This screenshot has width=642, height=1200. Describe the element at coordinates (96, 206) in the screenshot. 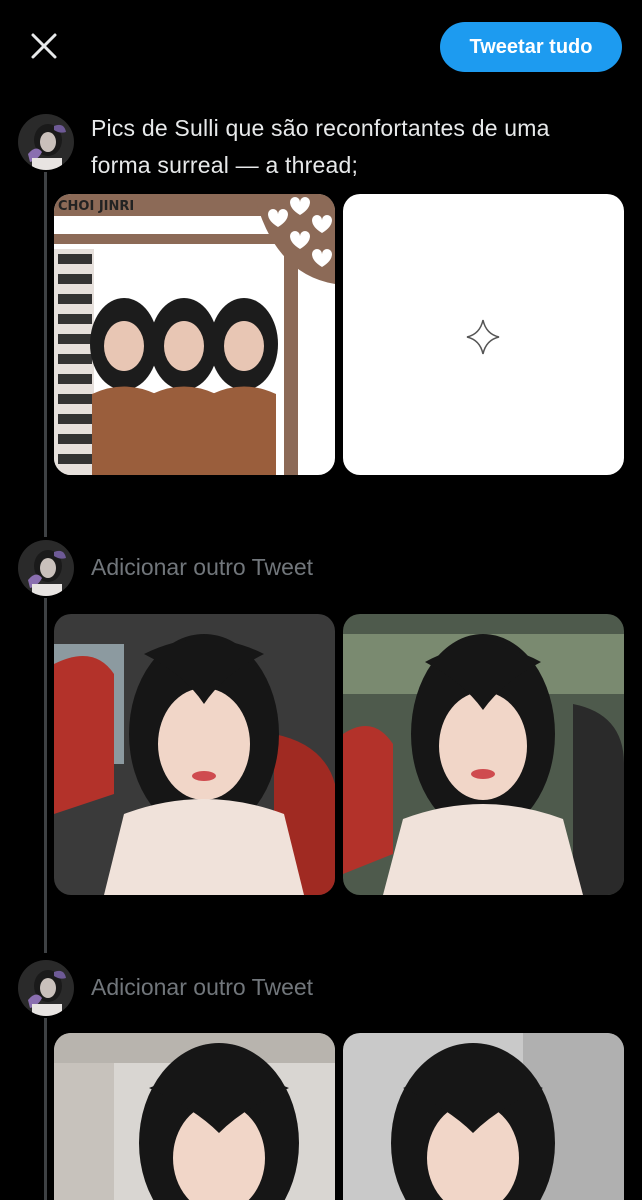

I see `svg-text: CHOI JINRI` at that location.